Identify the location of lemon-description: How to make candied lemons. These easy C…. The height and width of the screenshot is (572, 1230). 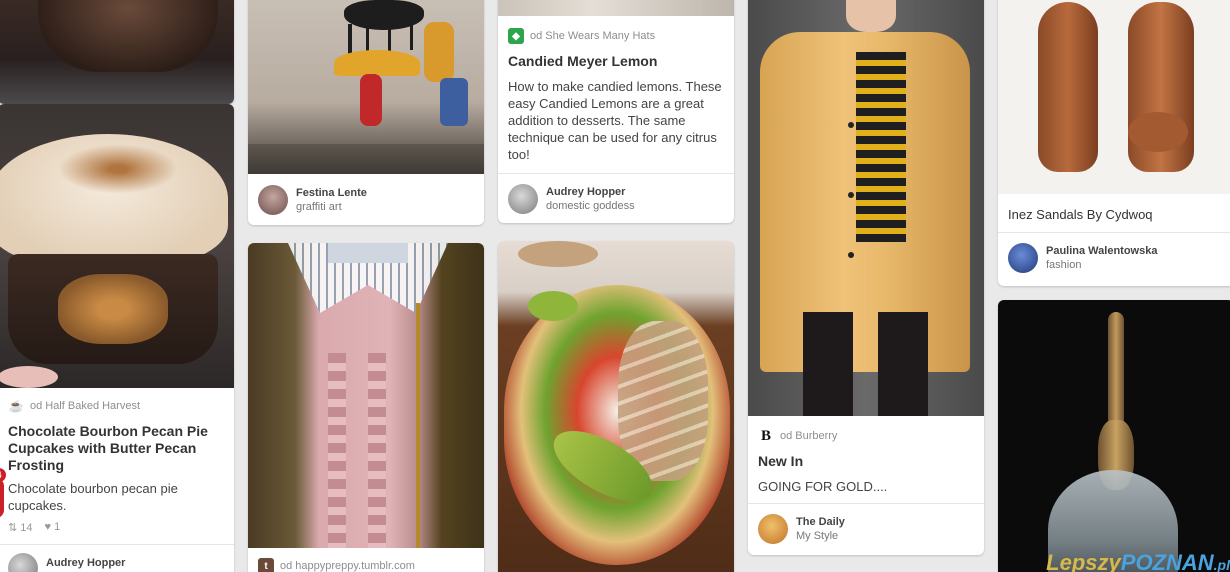
(615, 120).